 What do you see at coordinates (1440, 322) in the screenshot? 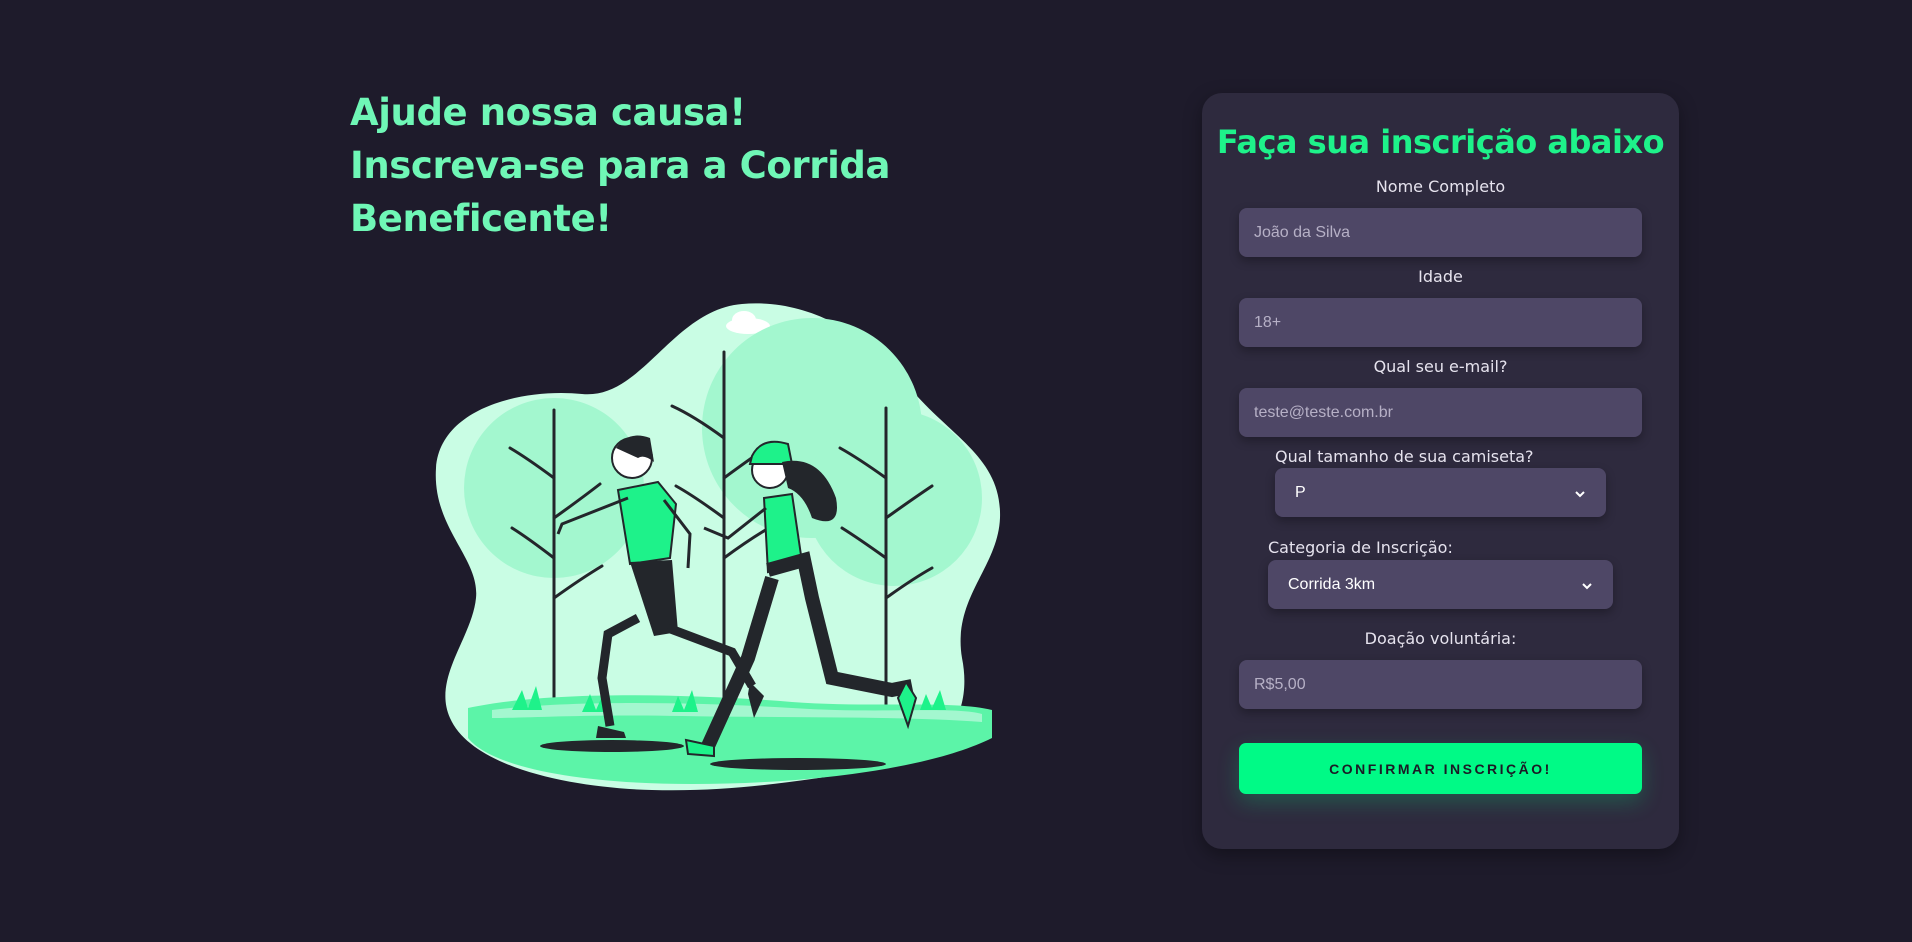
I see `age-input` at bounding box center [1440, 322].